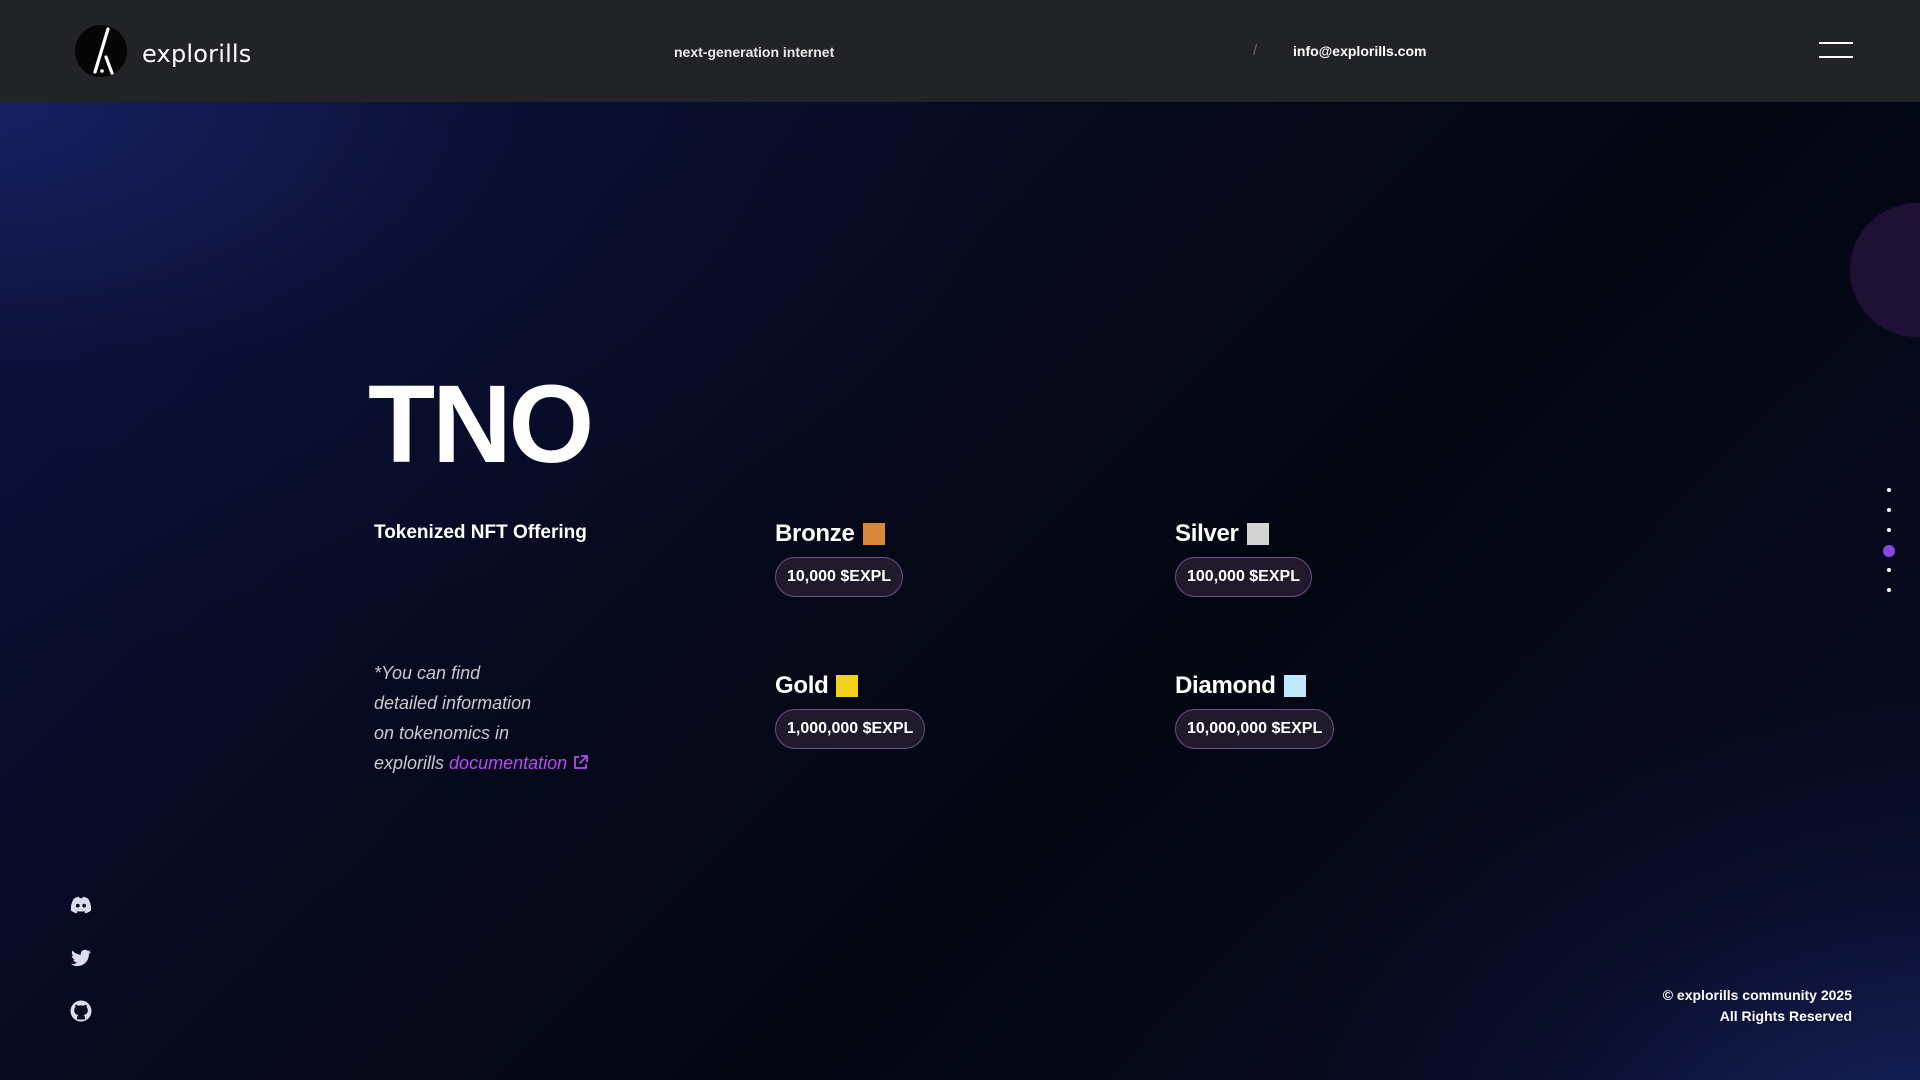 The width and height of the screenshot is (1920, 1080). I want to click on tier-price-badge: 10,000,000 $EXPL, so click(1255, 729).